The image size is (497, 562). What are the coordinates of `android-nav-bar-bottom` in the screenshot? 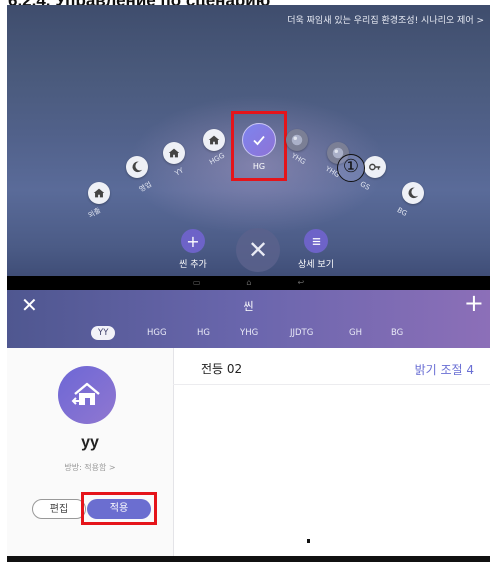 It's located at (248, 559).